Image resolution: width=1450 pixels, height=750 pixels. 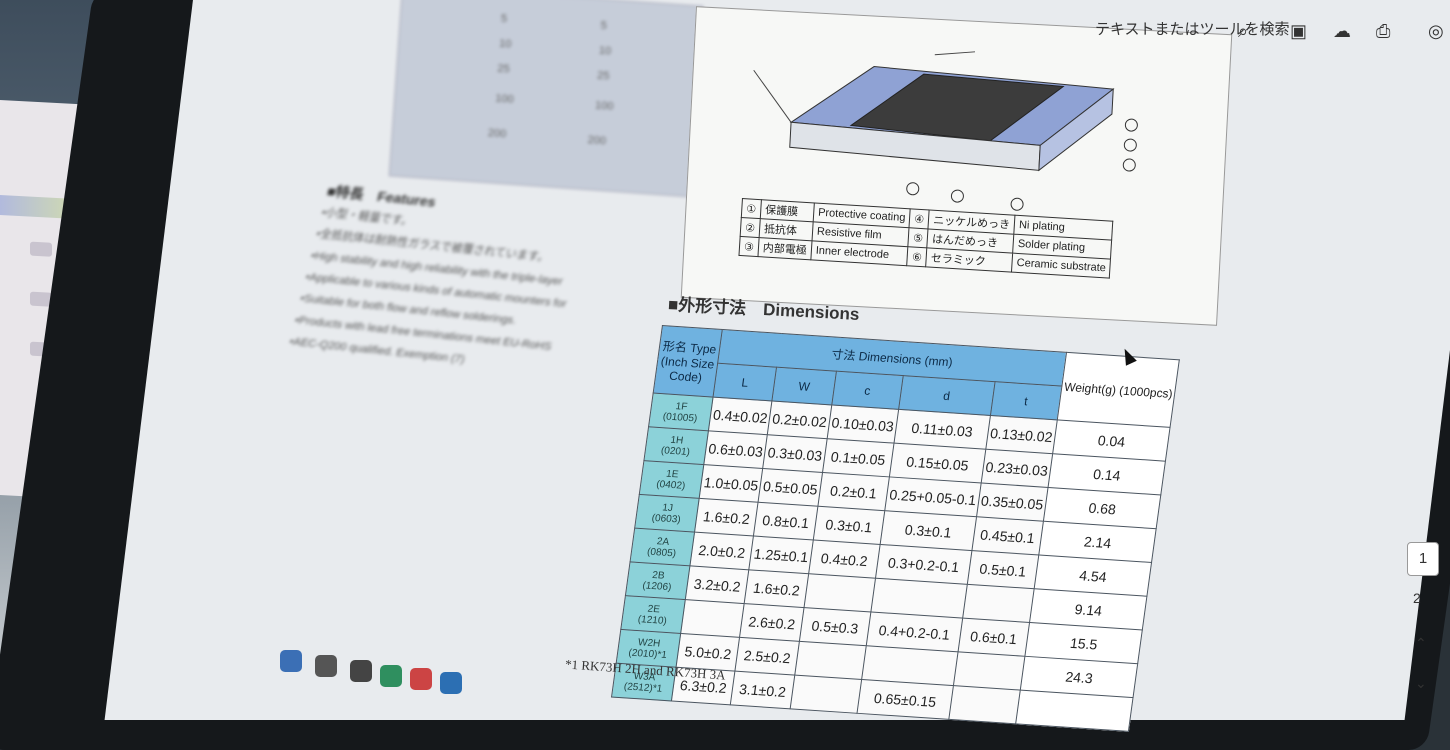 What do you see at coordinates (735, 449) in the screenshot?
I see `cell-L: 0.6±0.03` at bounding box center [735, 449].